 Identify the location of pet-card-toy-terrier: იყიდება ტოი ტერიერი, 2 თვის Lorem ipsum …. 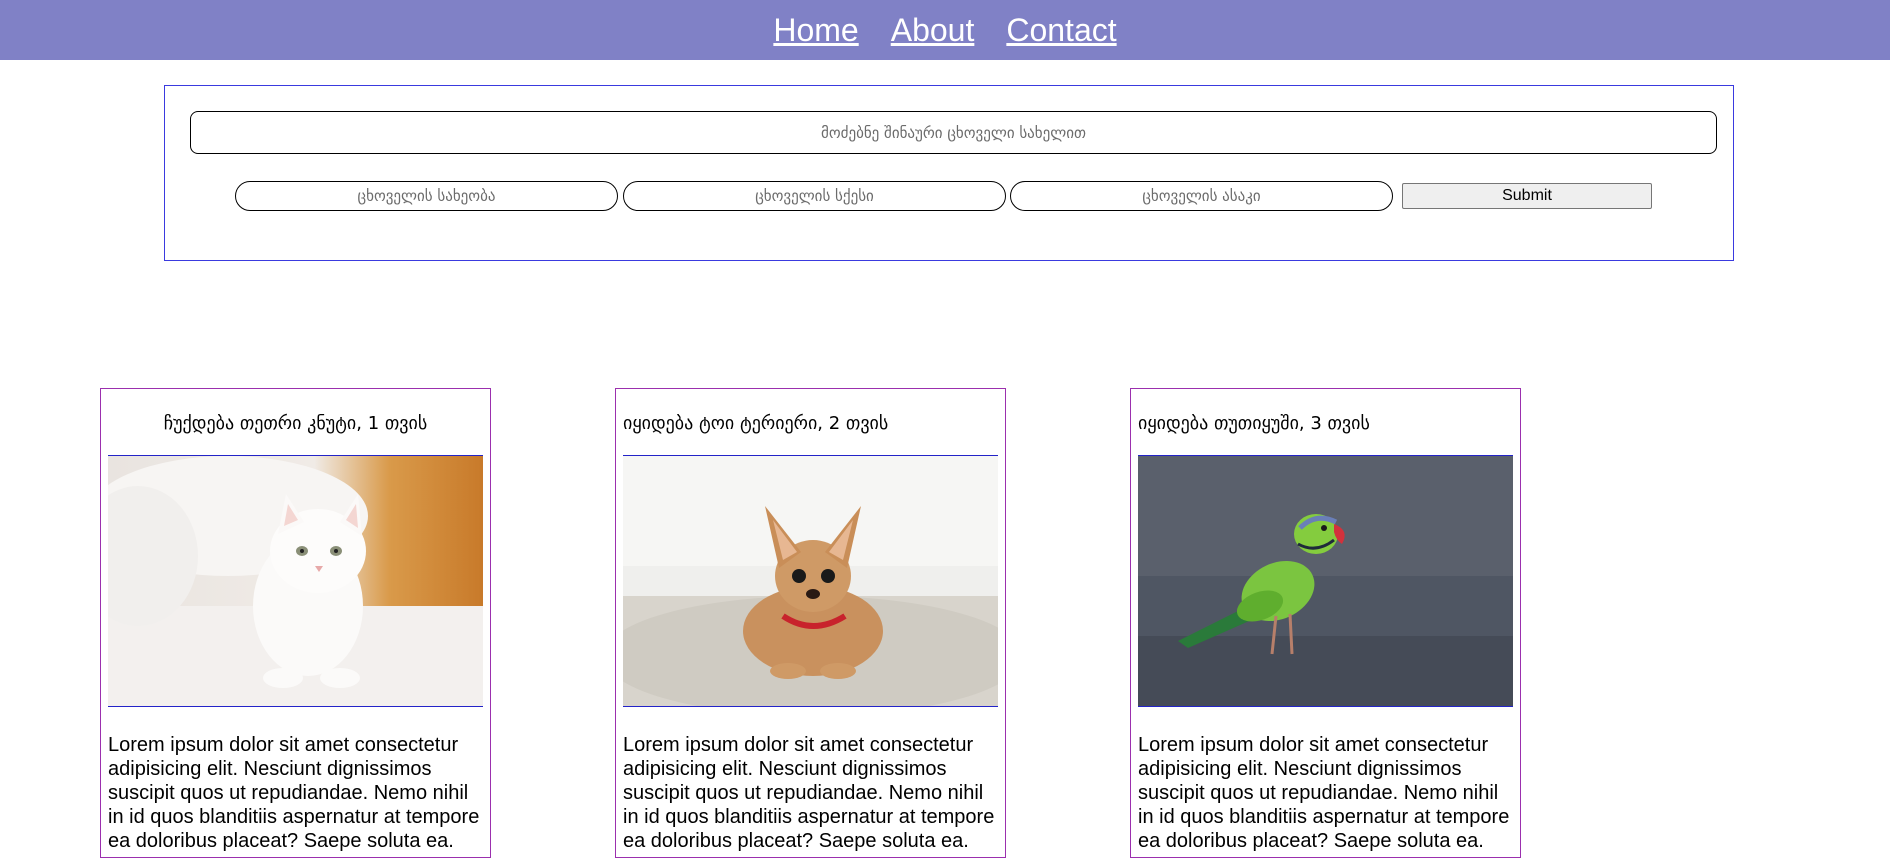
(810, 623).